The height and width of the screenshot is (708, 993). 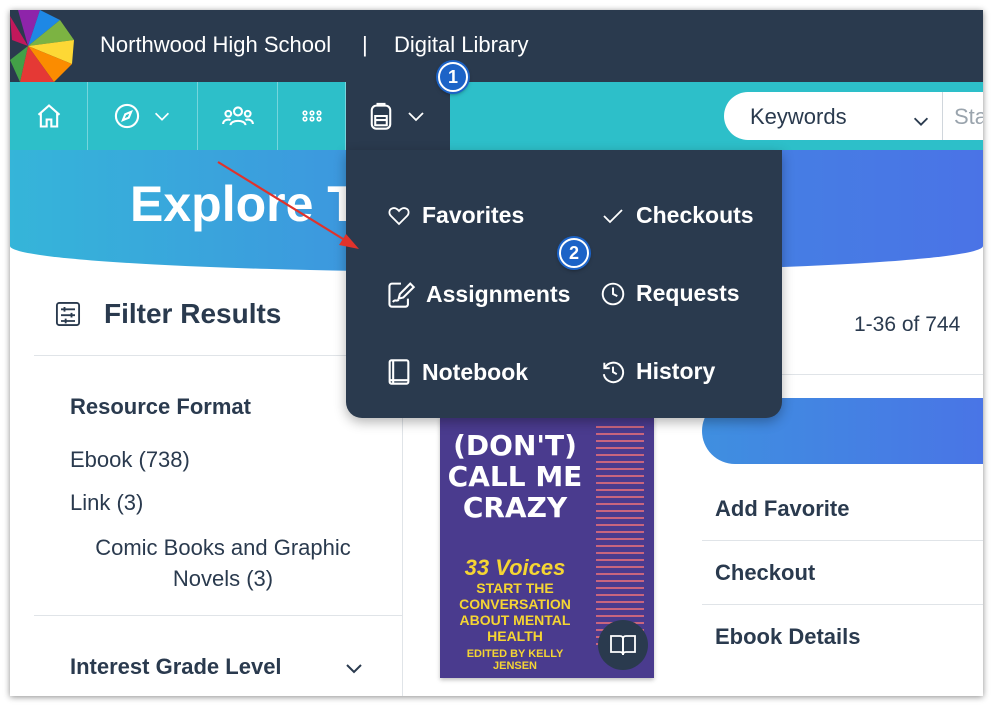 What do you see at coordinates (574, 253) in the screenshot?
I see `step-badge-2: 2` at bounding box center [574, 253].